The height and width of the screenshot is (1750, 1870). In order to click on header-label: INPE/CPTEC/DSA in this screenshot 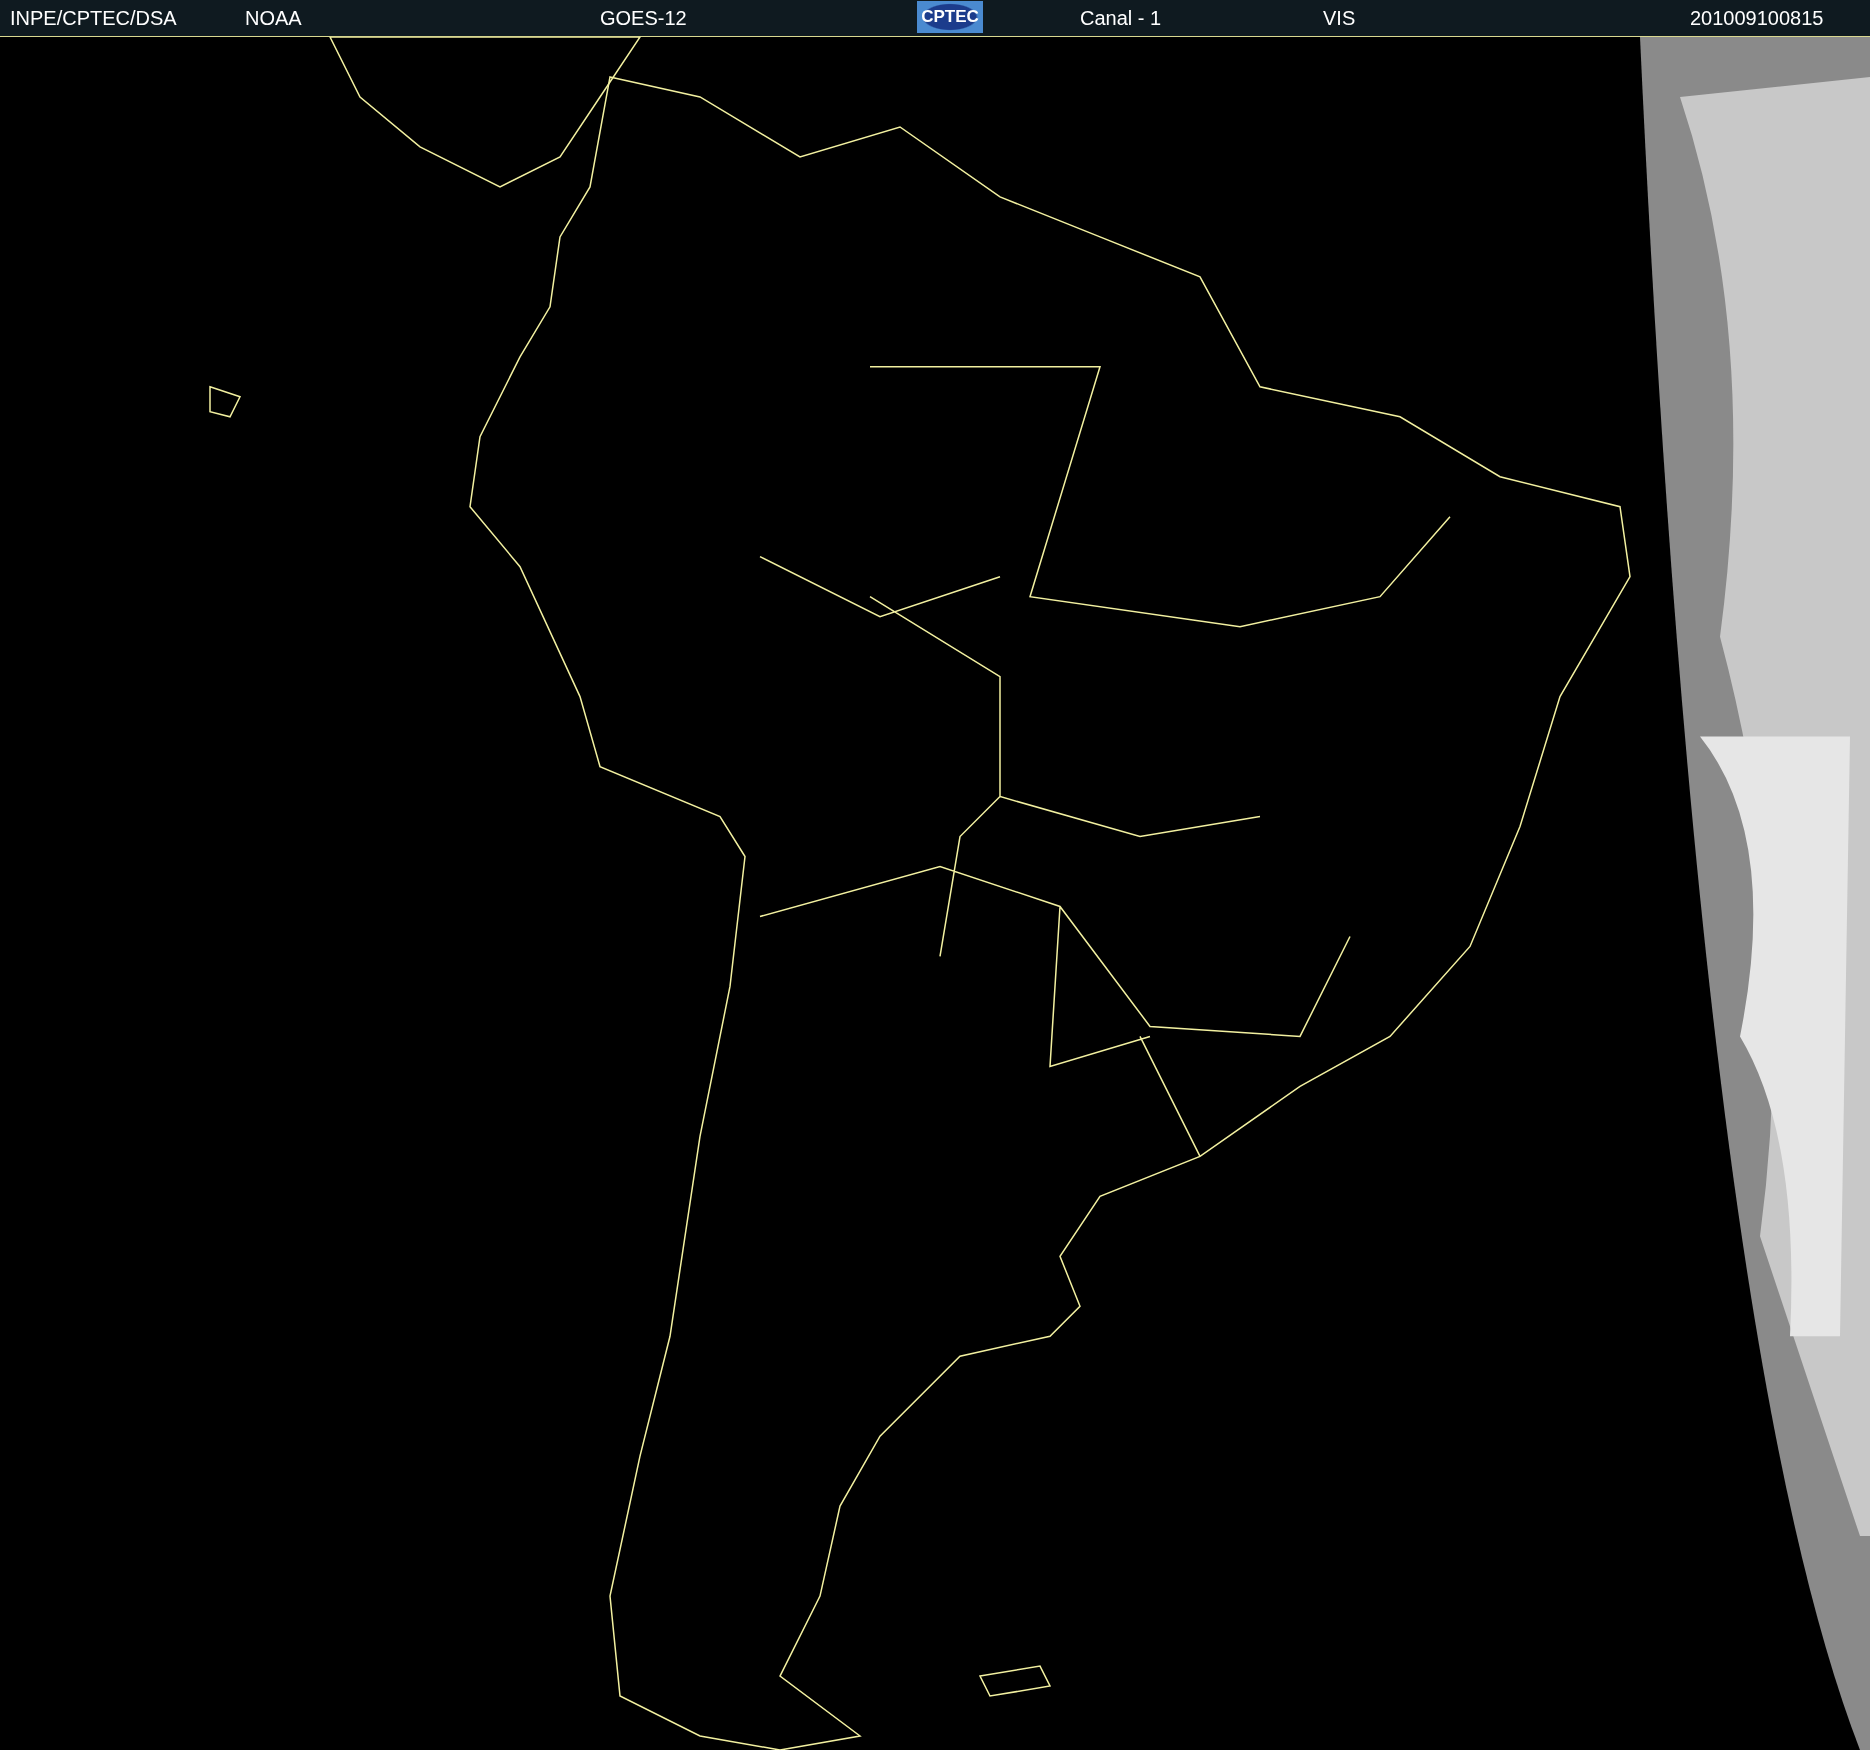, I will do `click(93, 18)`.